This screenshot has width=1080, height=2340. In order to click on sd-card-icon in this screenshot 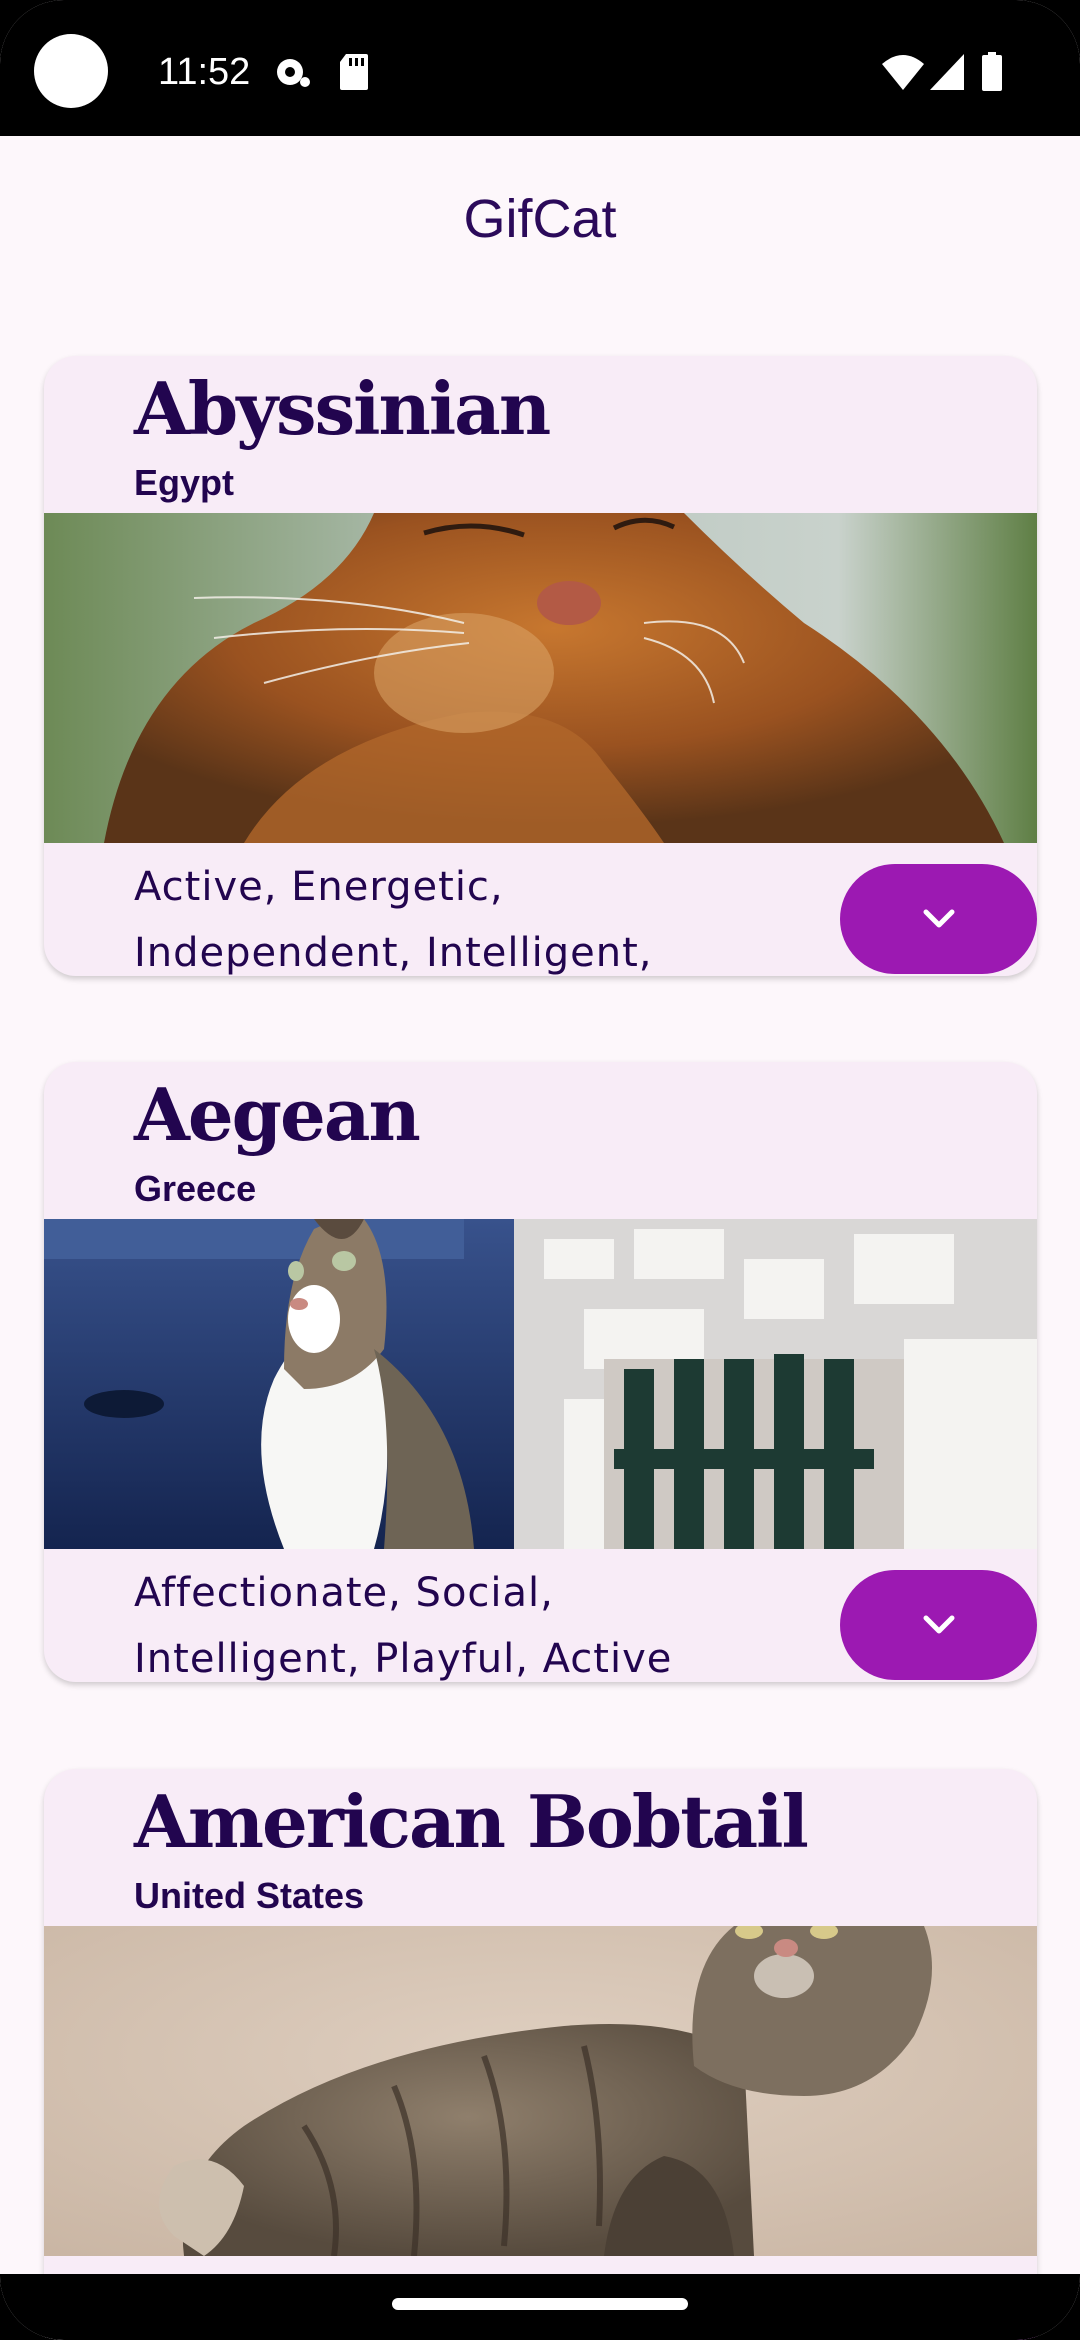, I will do `click(354, 72)`.